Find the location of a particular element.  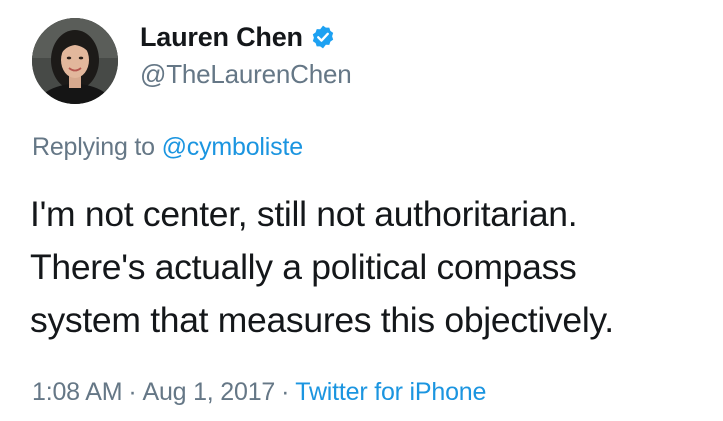

replying-to: Replying to @cymboliste is located at coordinates (167, 147).